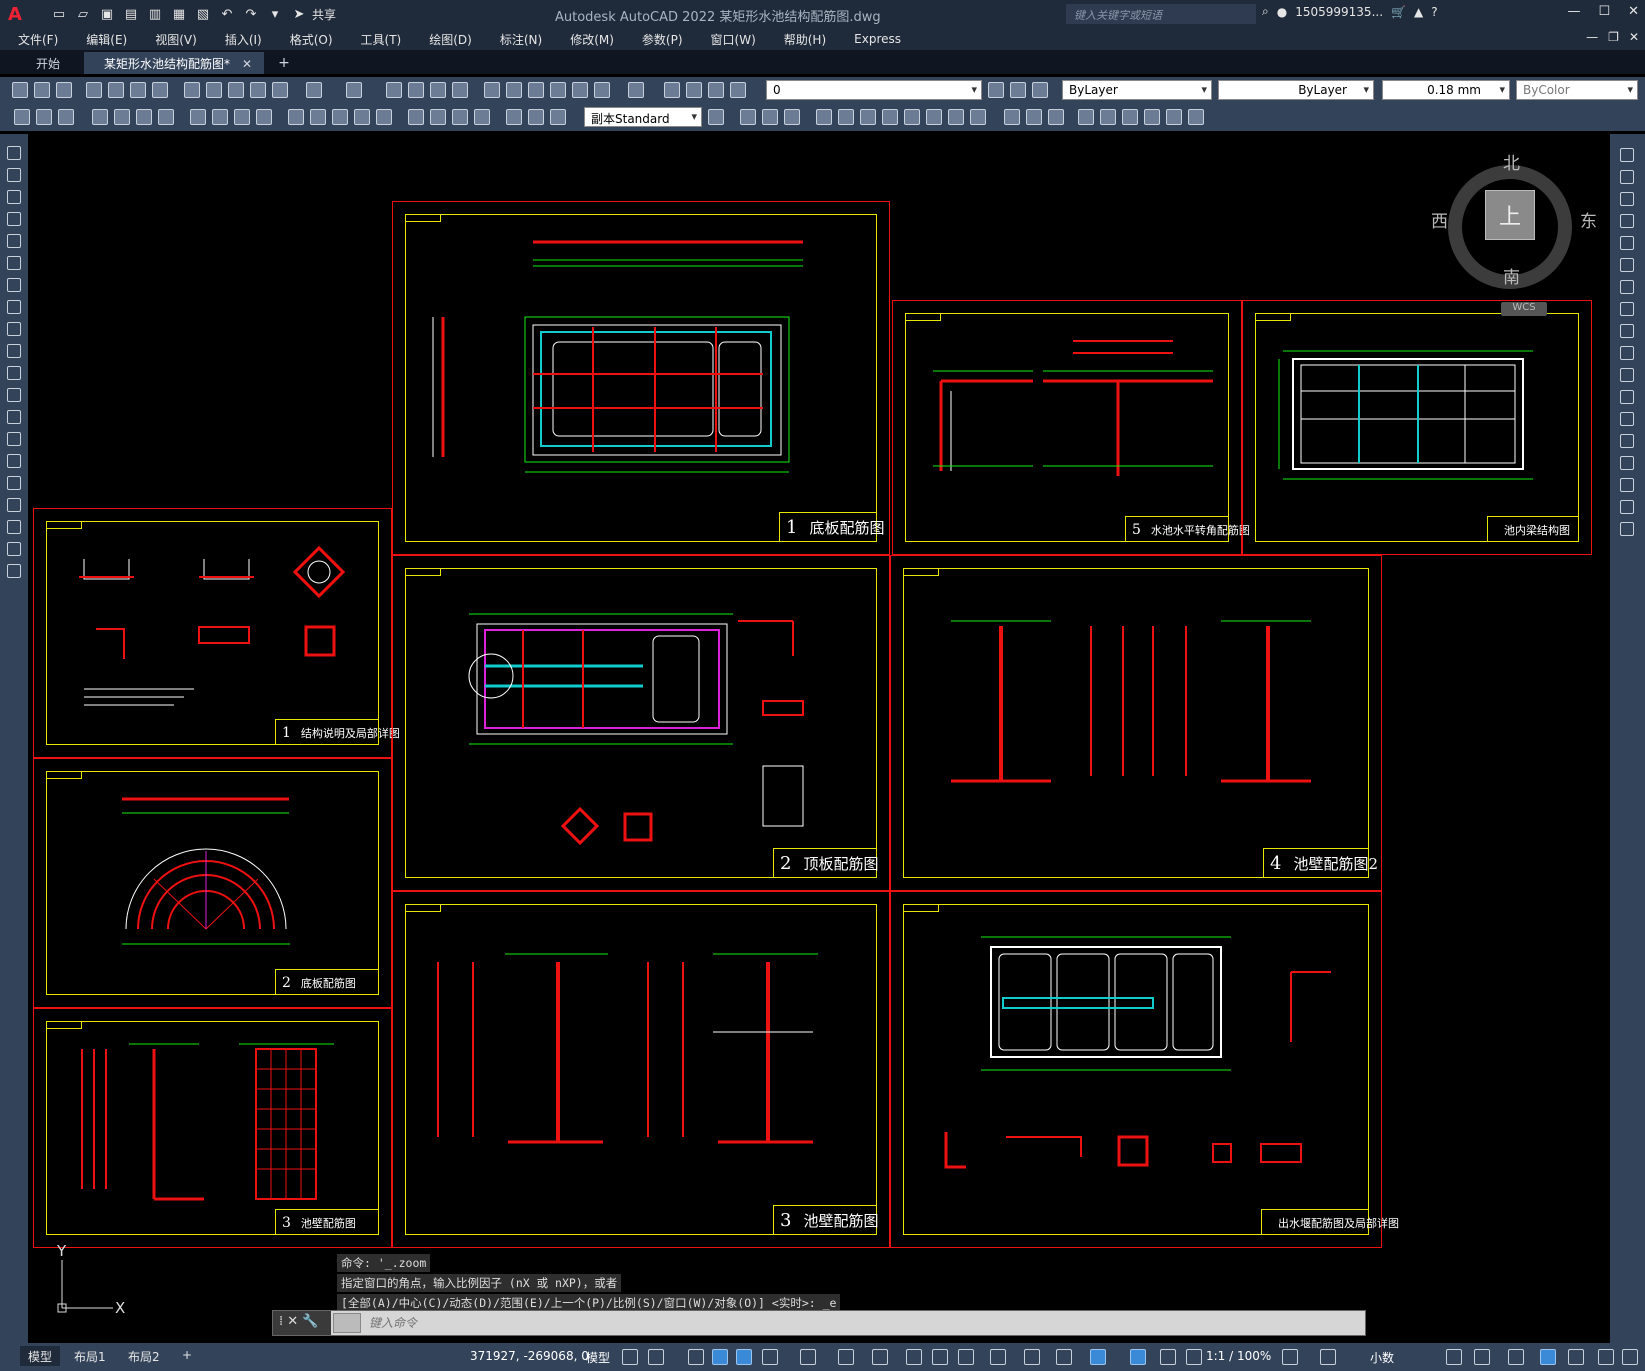 This screenshot has height=1371, width=1645. Describe the element at coordinates (1482, 1357) in the screenshot. I see `lock-ui-icon` at that location.